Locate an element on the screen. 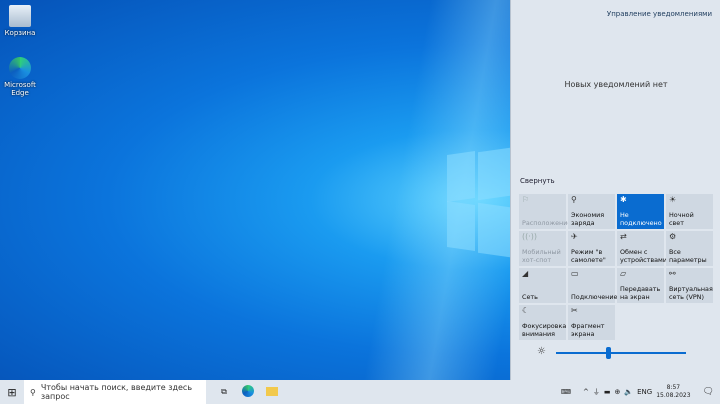 This screenshot has width=720, height=404. usb-icon: ⏚ is located at coordinates (596, 392).